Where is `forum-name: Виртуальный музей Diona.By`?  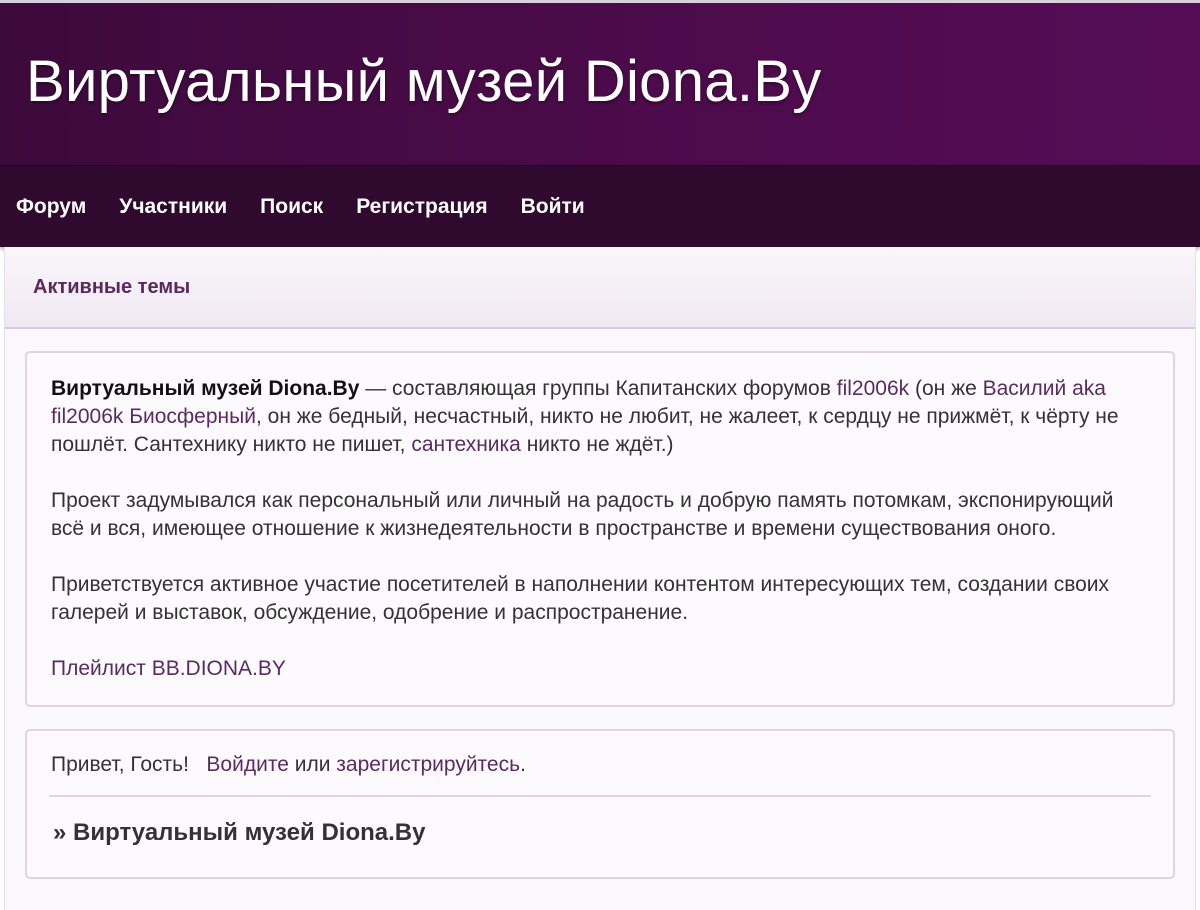 forum-name: Виртуальный музей Diona.By is located at coordinates (205, 388).